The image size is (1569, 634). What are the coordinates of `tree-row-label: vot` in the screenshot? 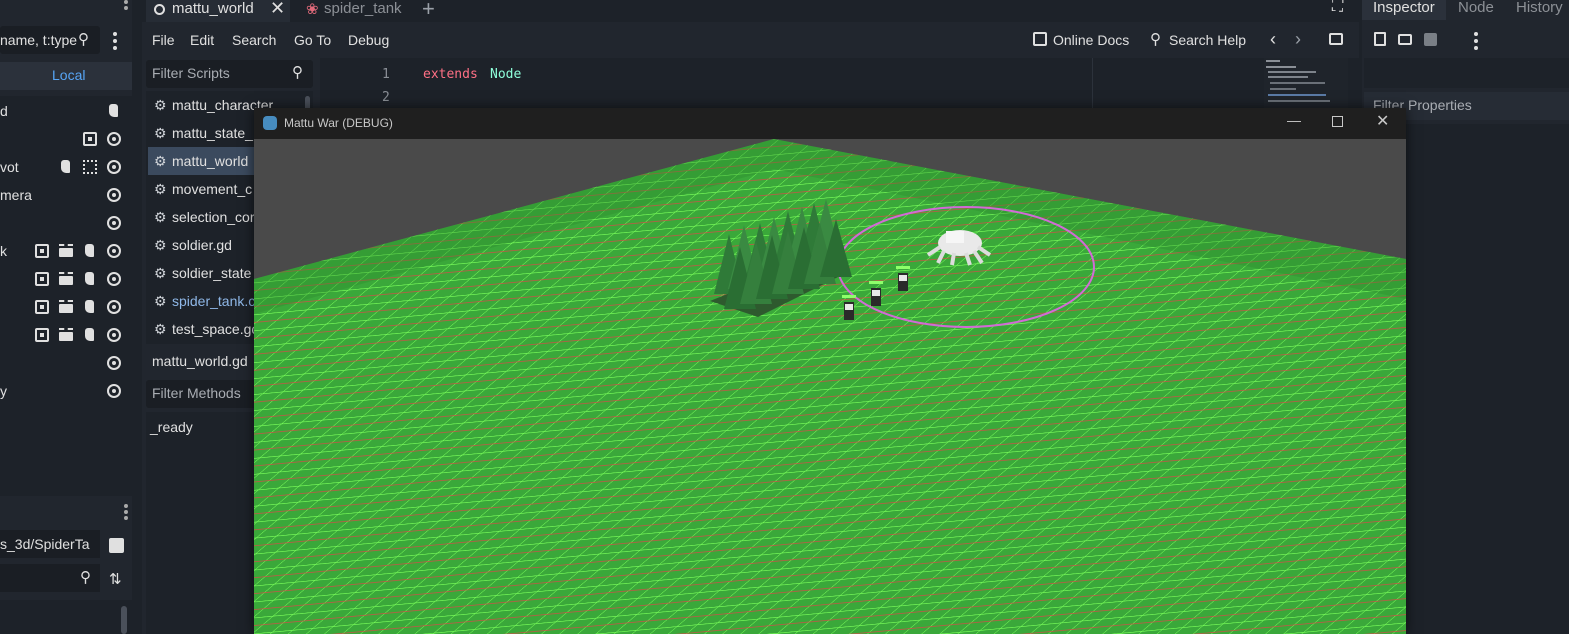 It's located at (9, 167).